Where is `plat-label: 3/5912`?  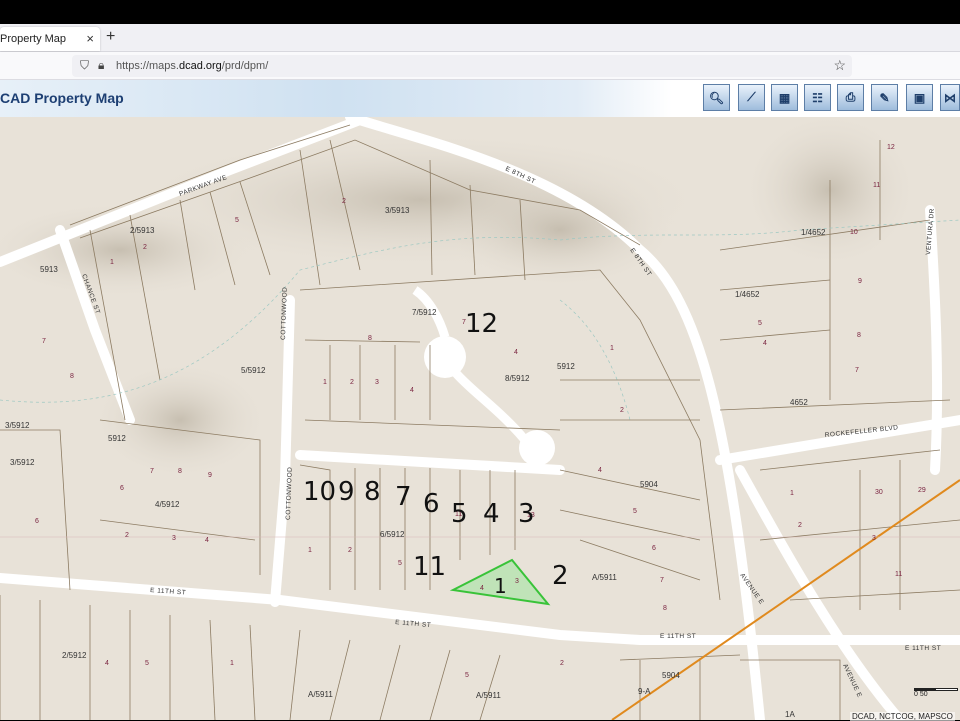
plat-label: 3/5912 is located at coordinates (17, 425).